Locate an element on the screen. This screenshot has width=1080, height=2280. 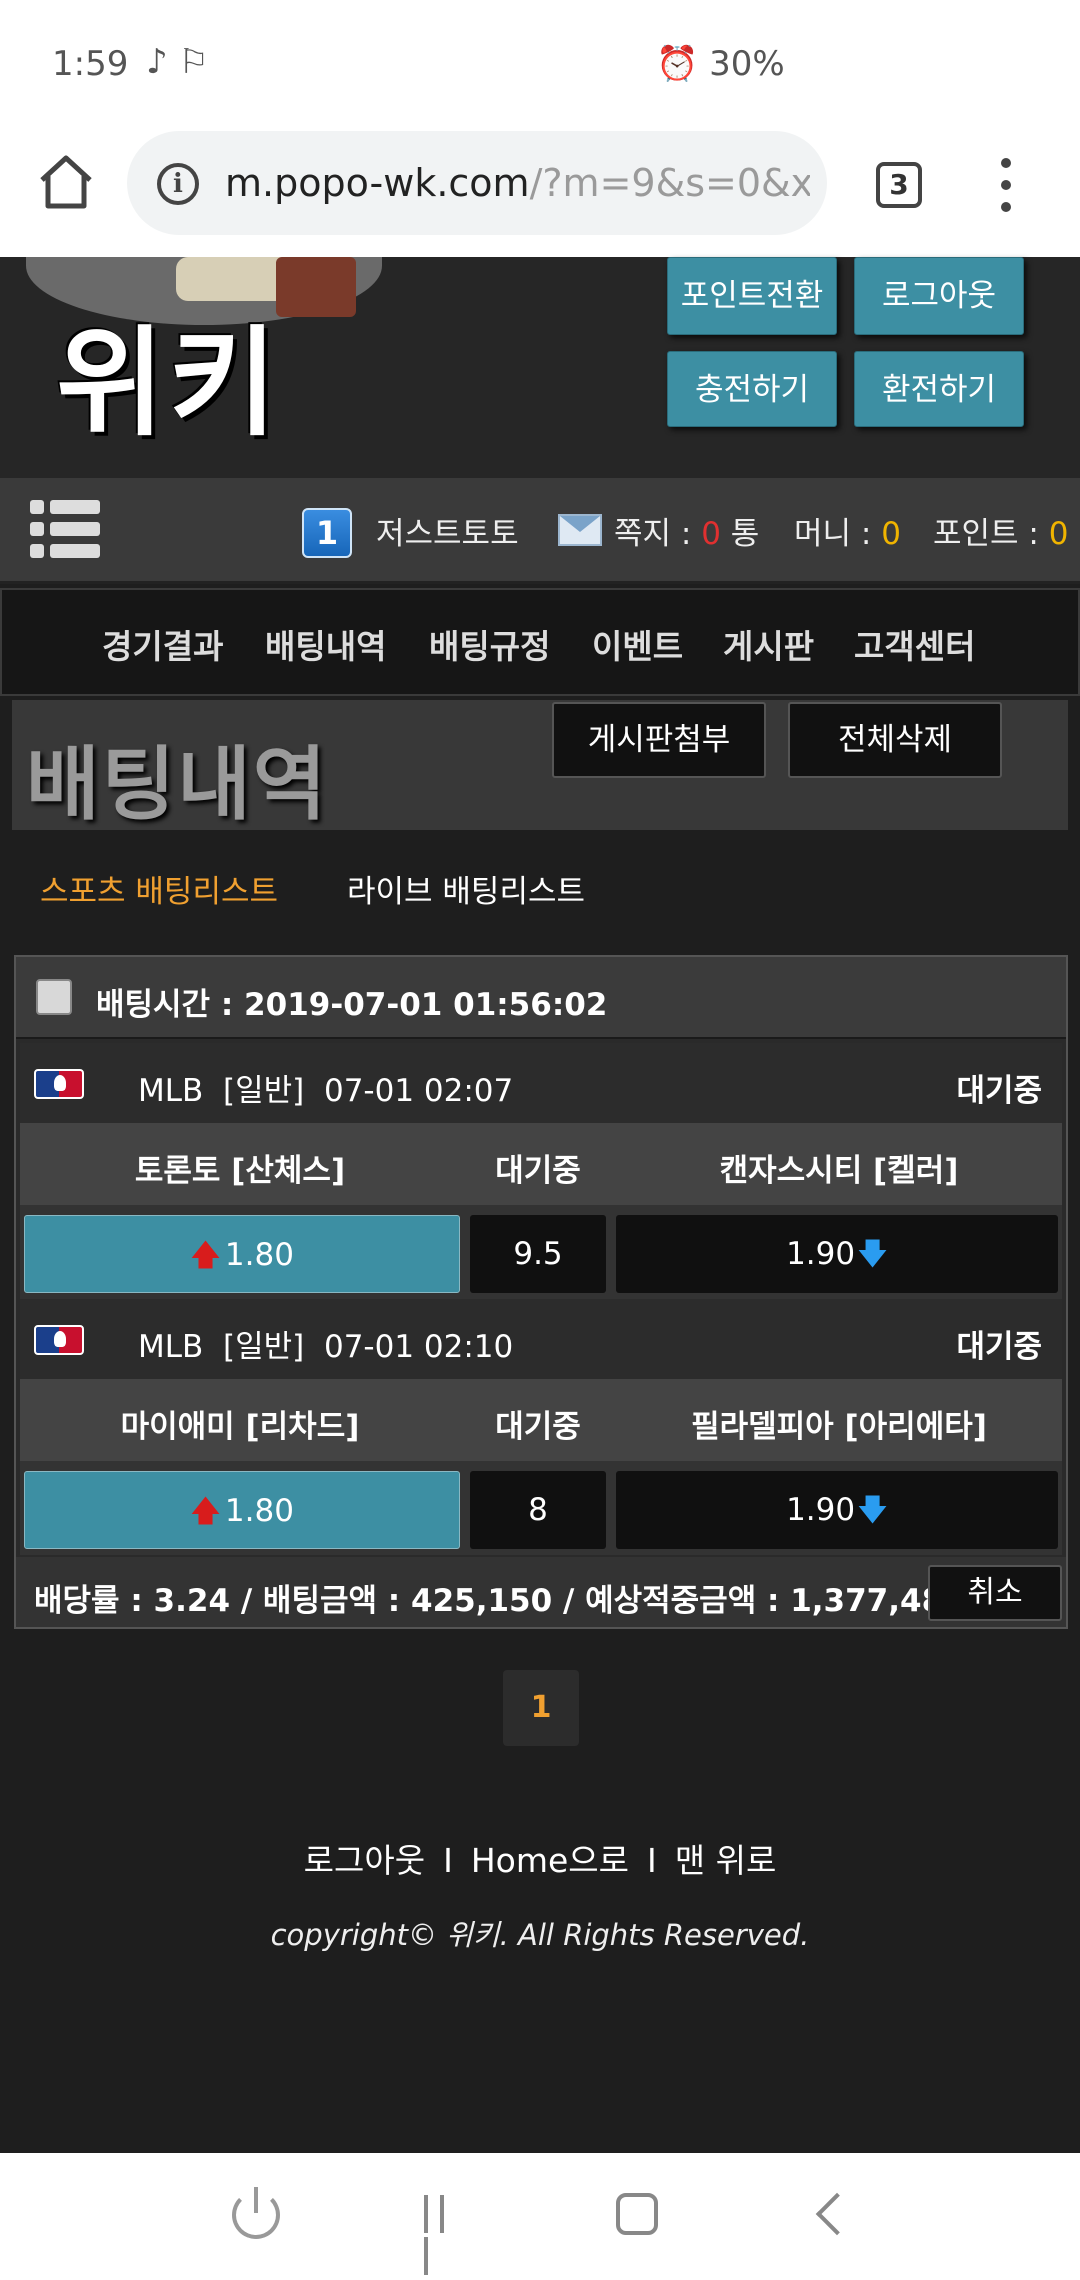
money-value: 0 is located at coordinates (891, 534).